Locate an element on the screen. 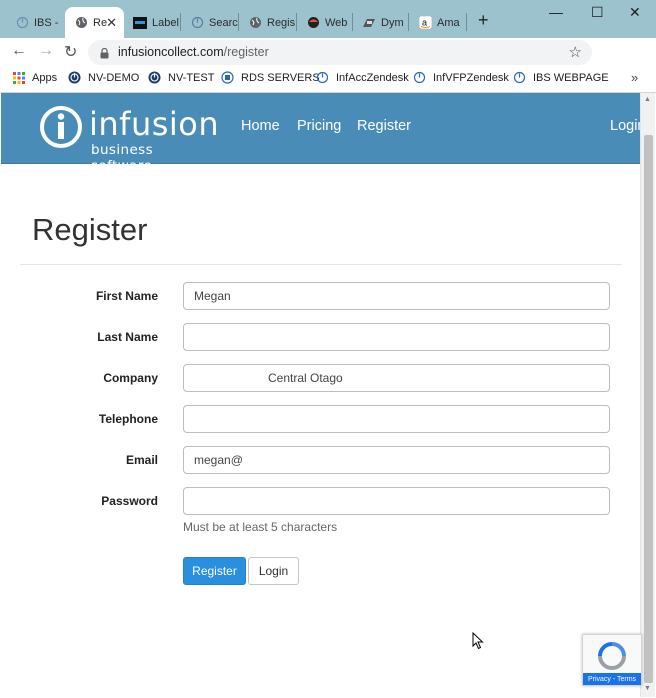  url-host: infusioncollect.com is located at coordinates (171, 52).